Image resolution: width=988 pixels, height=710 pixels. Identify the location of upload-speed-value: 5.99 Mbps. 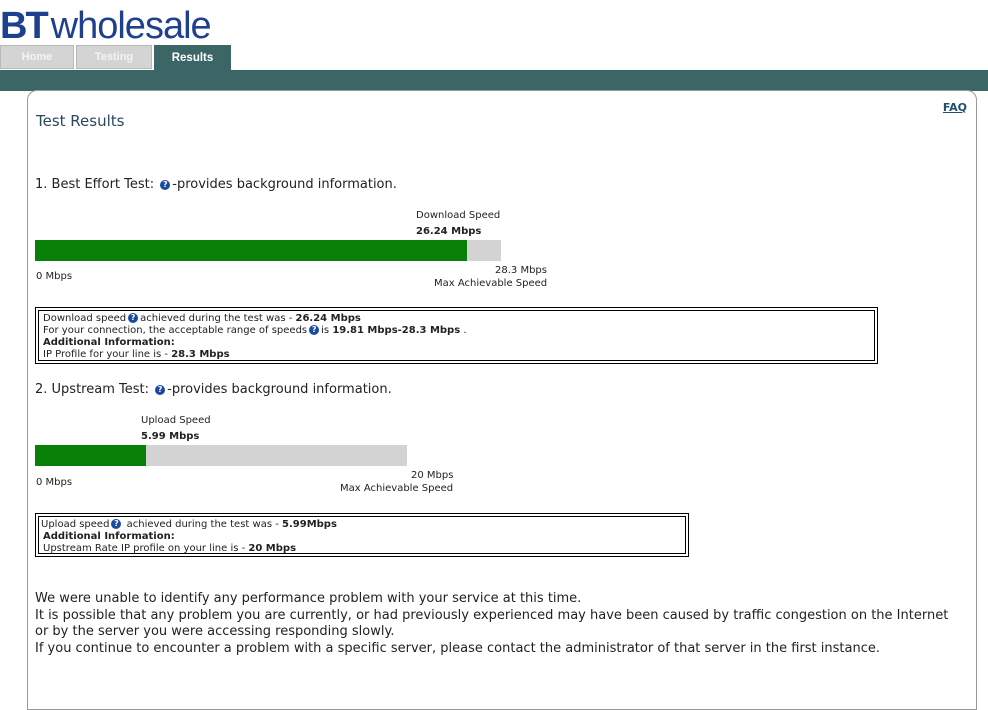
(170, 436).